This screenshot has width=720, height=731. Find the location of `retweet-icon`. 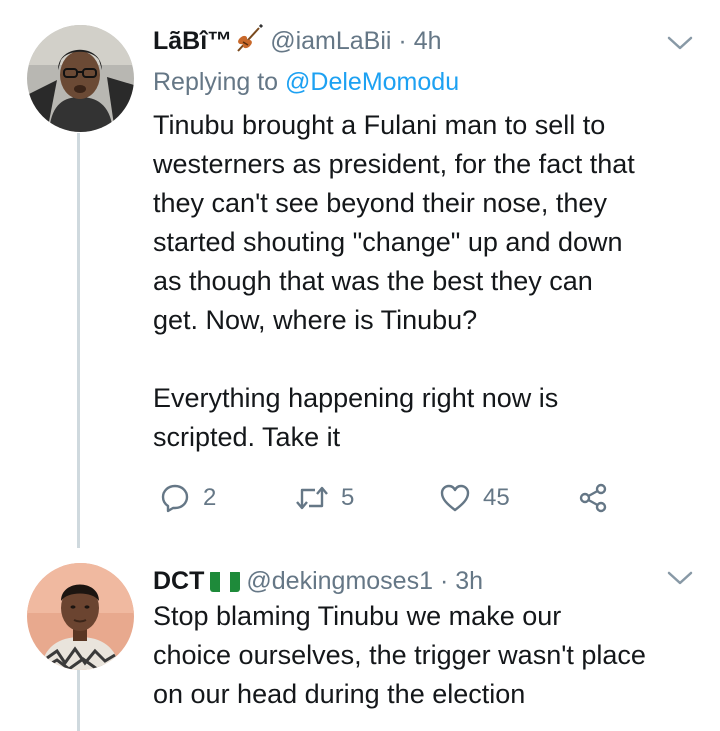

retweet-icon is located at coordinates (312, 498).